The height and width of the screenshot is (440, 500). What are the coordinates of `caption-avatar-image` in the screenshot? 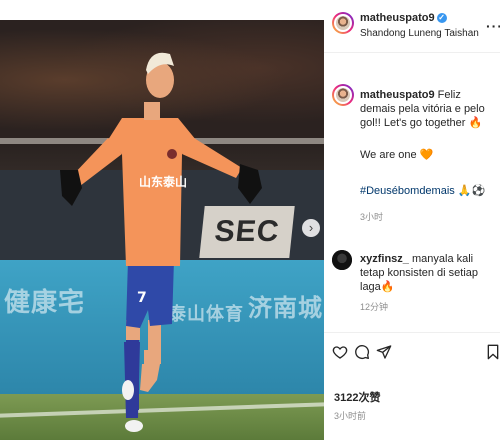 It's located at (343, 95).